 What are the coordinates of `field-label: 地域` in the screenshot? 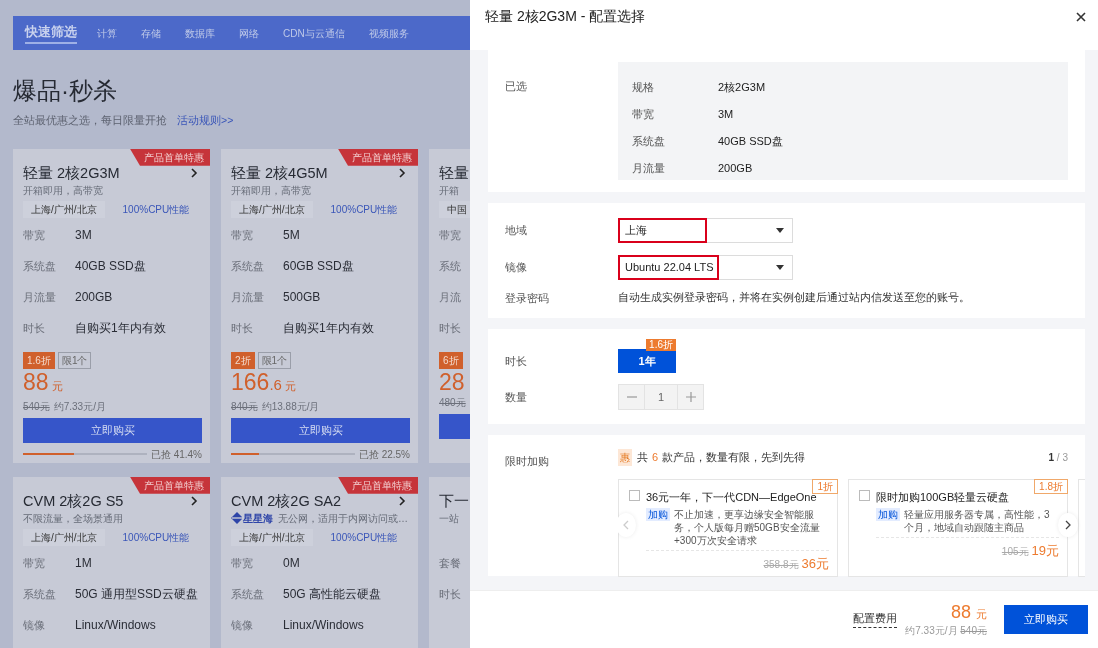 It's located at (516, 231).